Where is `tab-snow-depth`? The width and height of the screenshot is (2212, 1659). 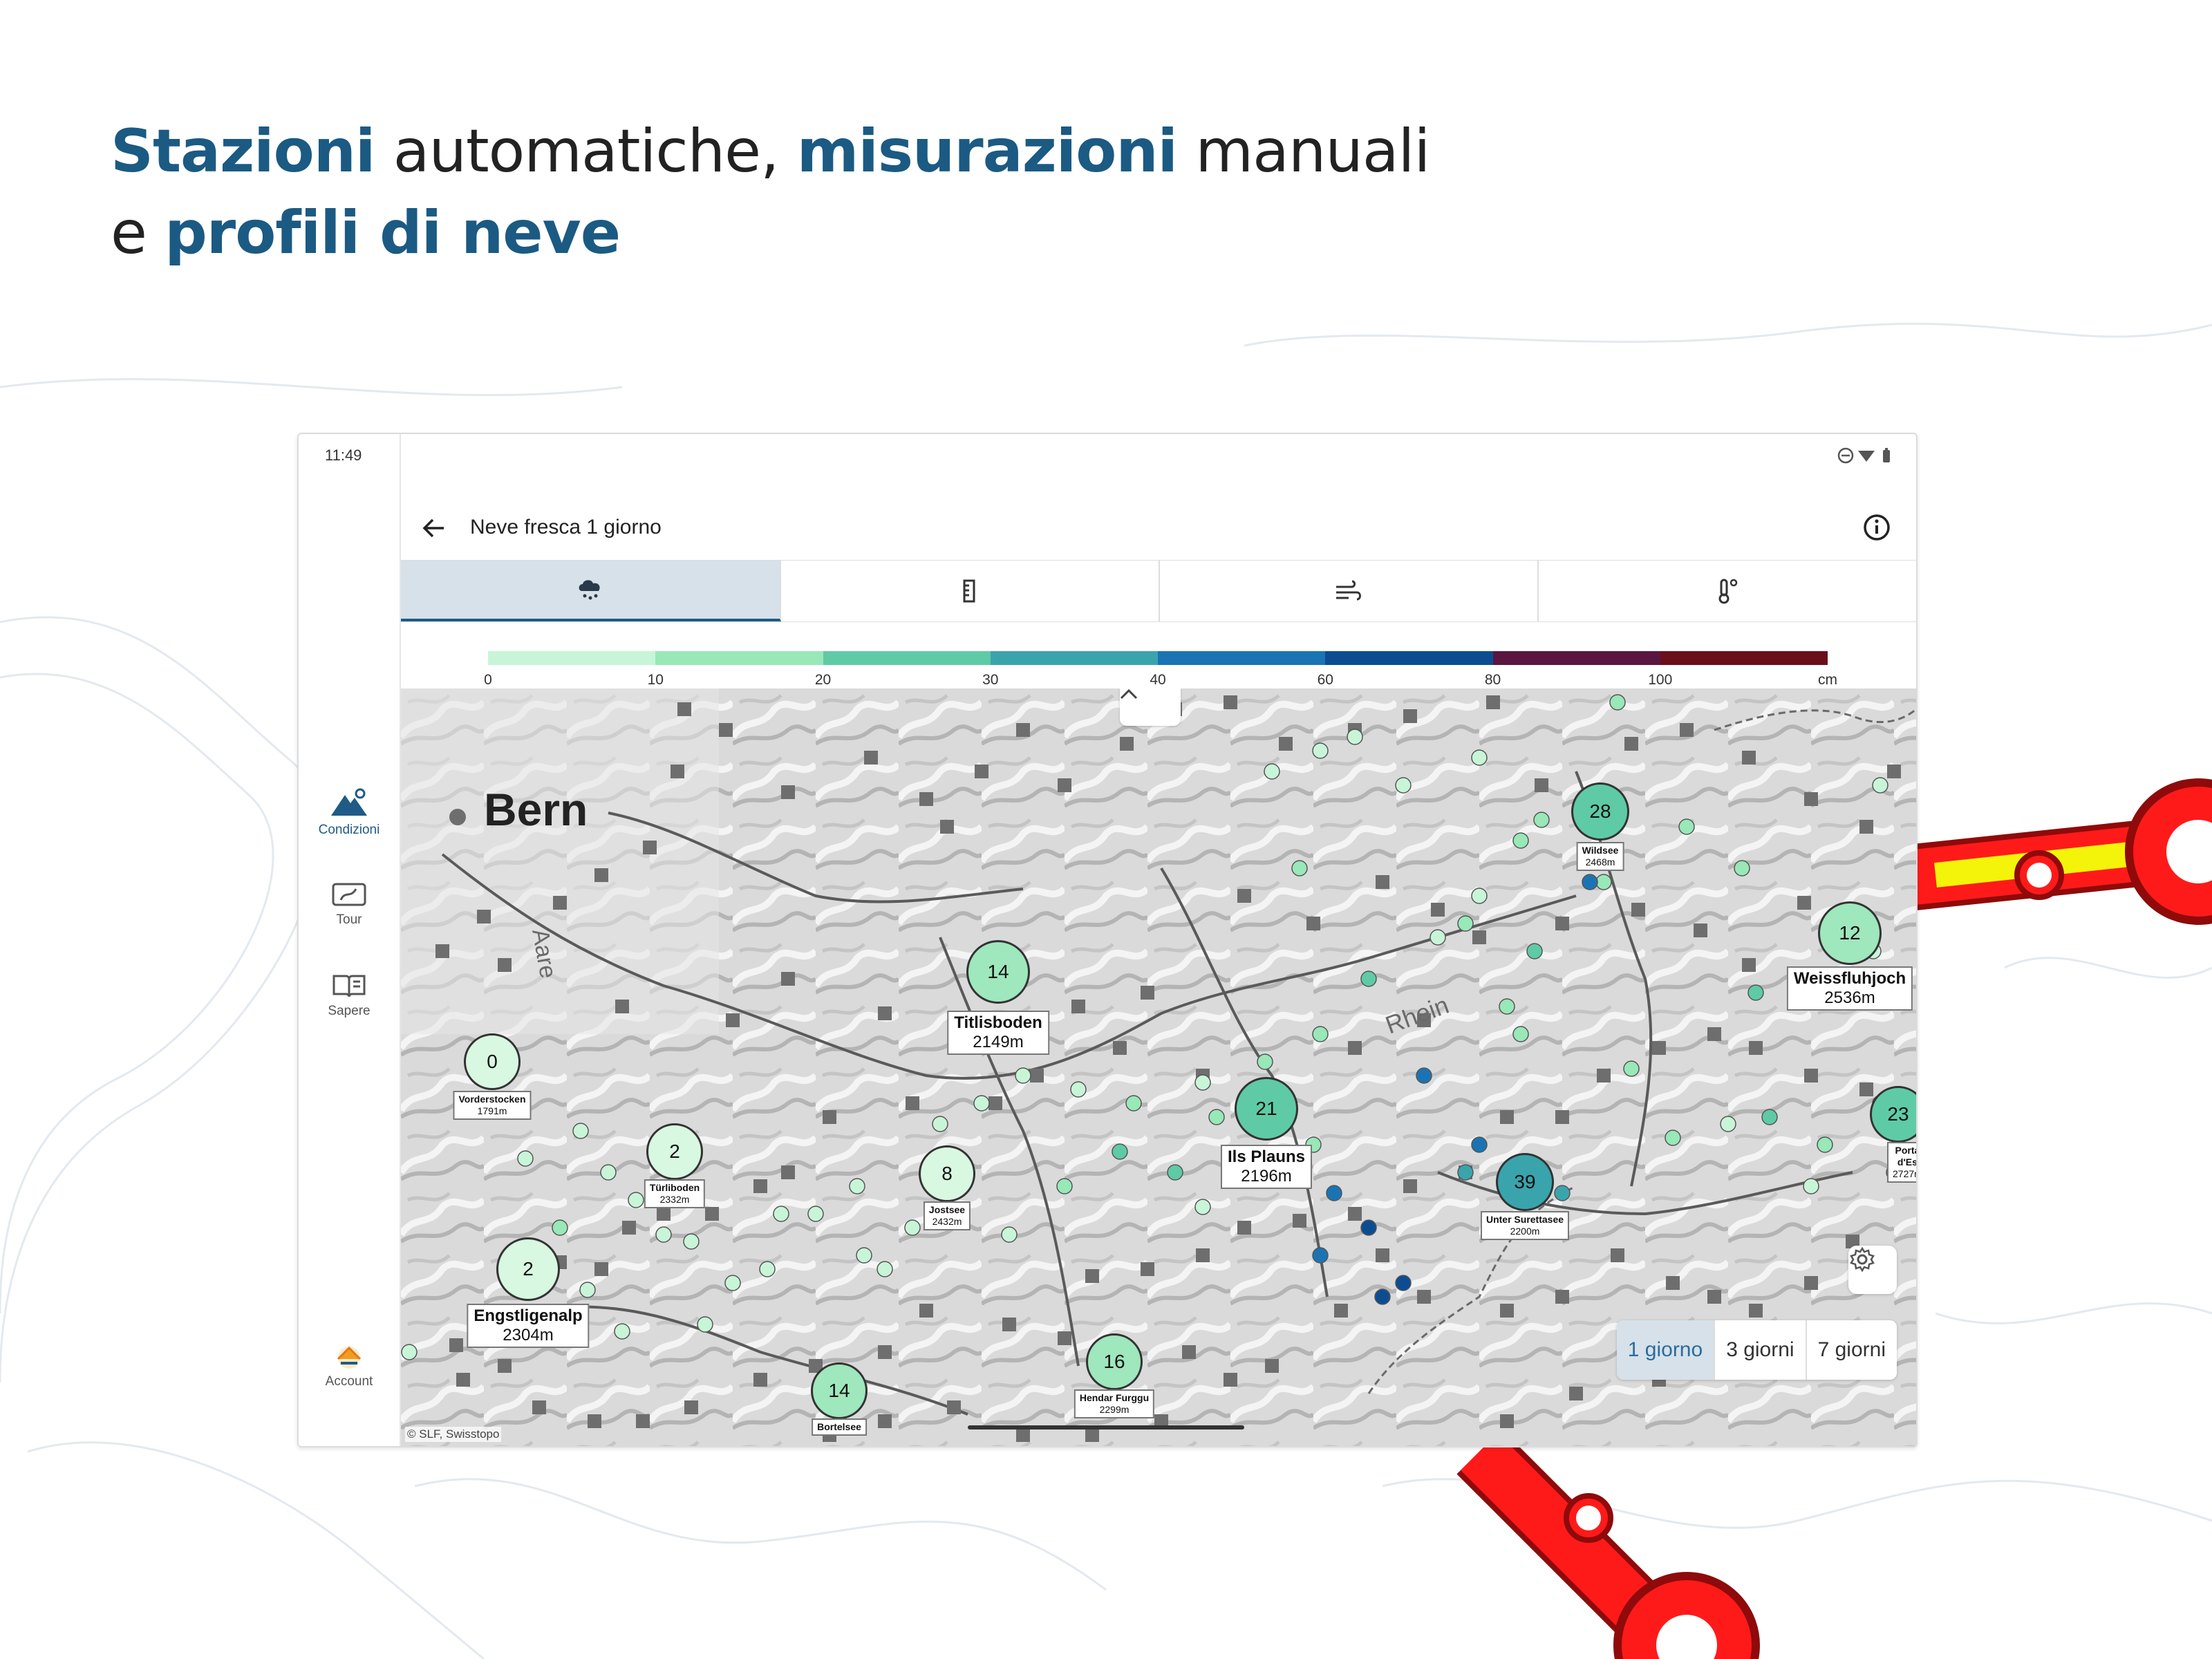
tab-snow-depth is located at coordinates (970, 591).